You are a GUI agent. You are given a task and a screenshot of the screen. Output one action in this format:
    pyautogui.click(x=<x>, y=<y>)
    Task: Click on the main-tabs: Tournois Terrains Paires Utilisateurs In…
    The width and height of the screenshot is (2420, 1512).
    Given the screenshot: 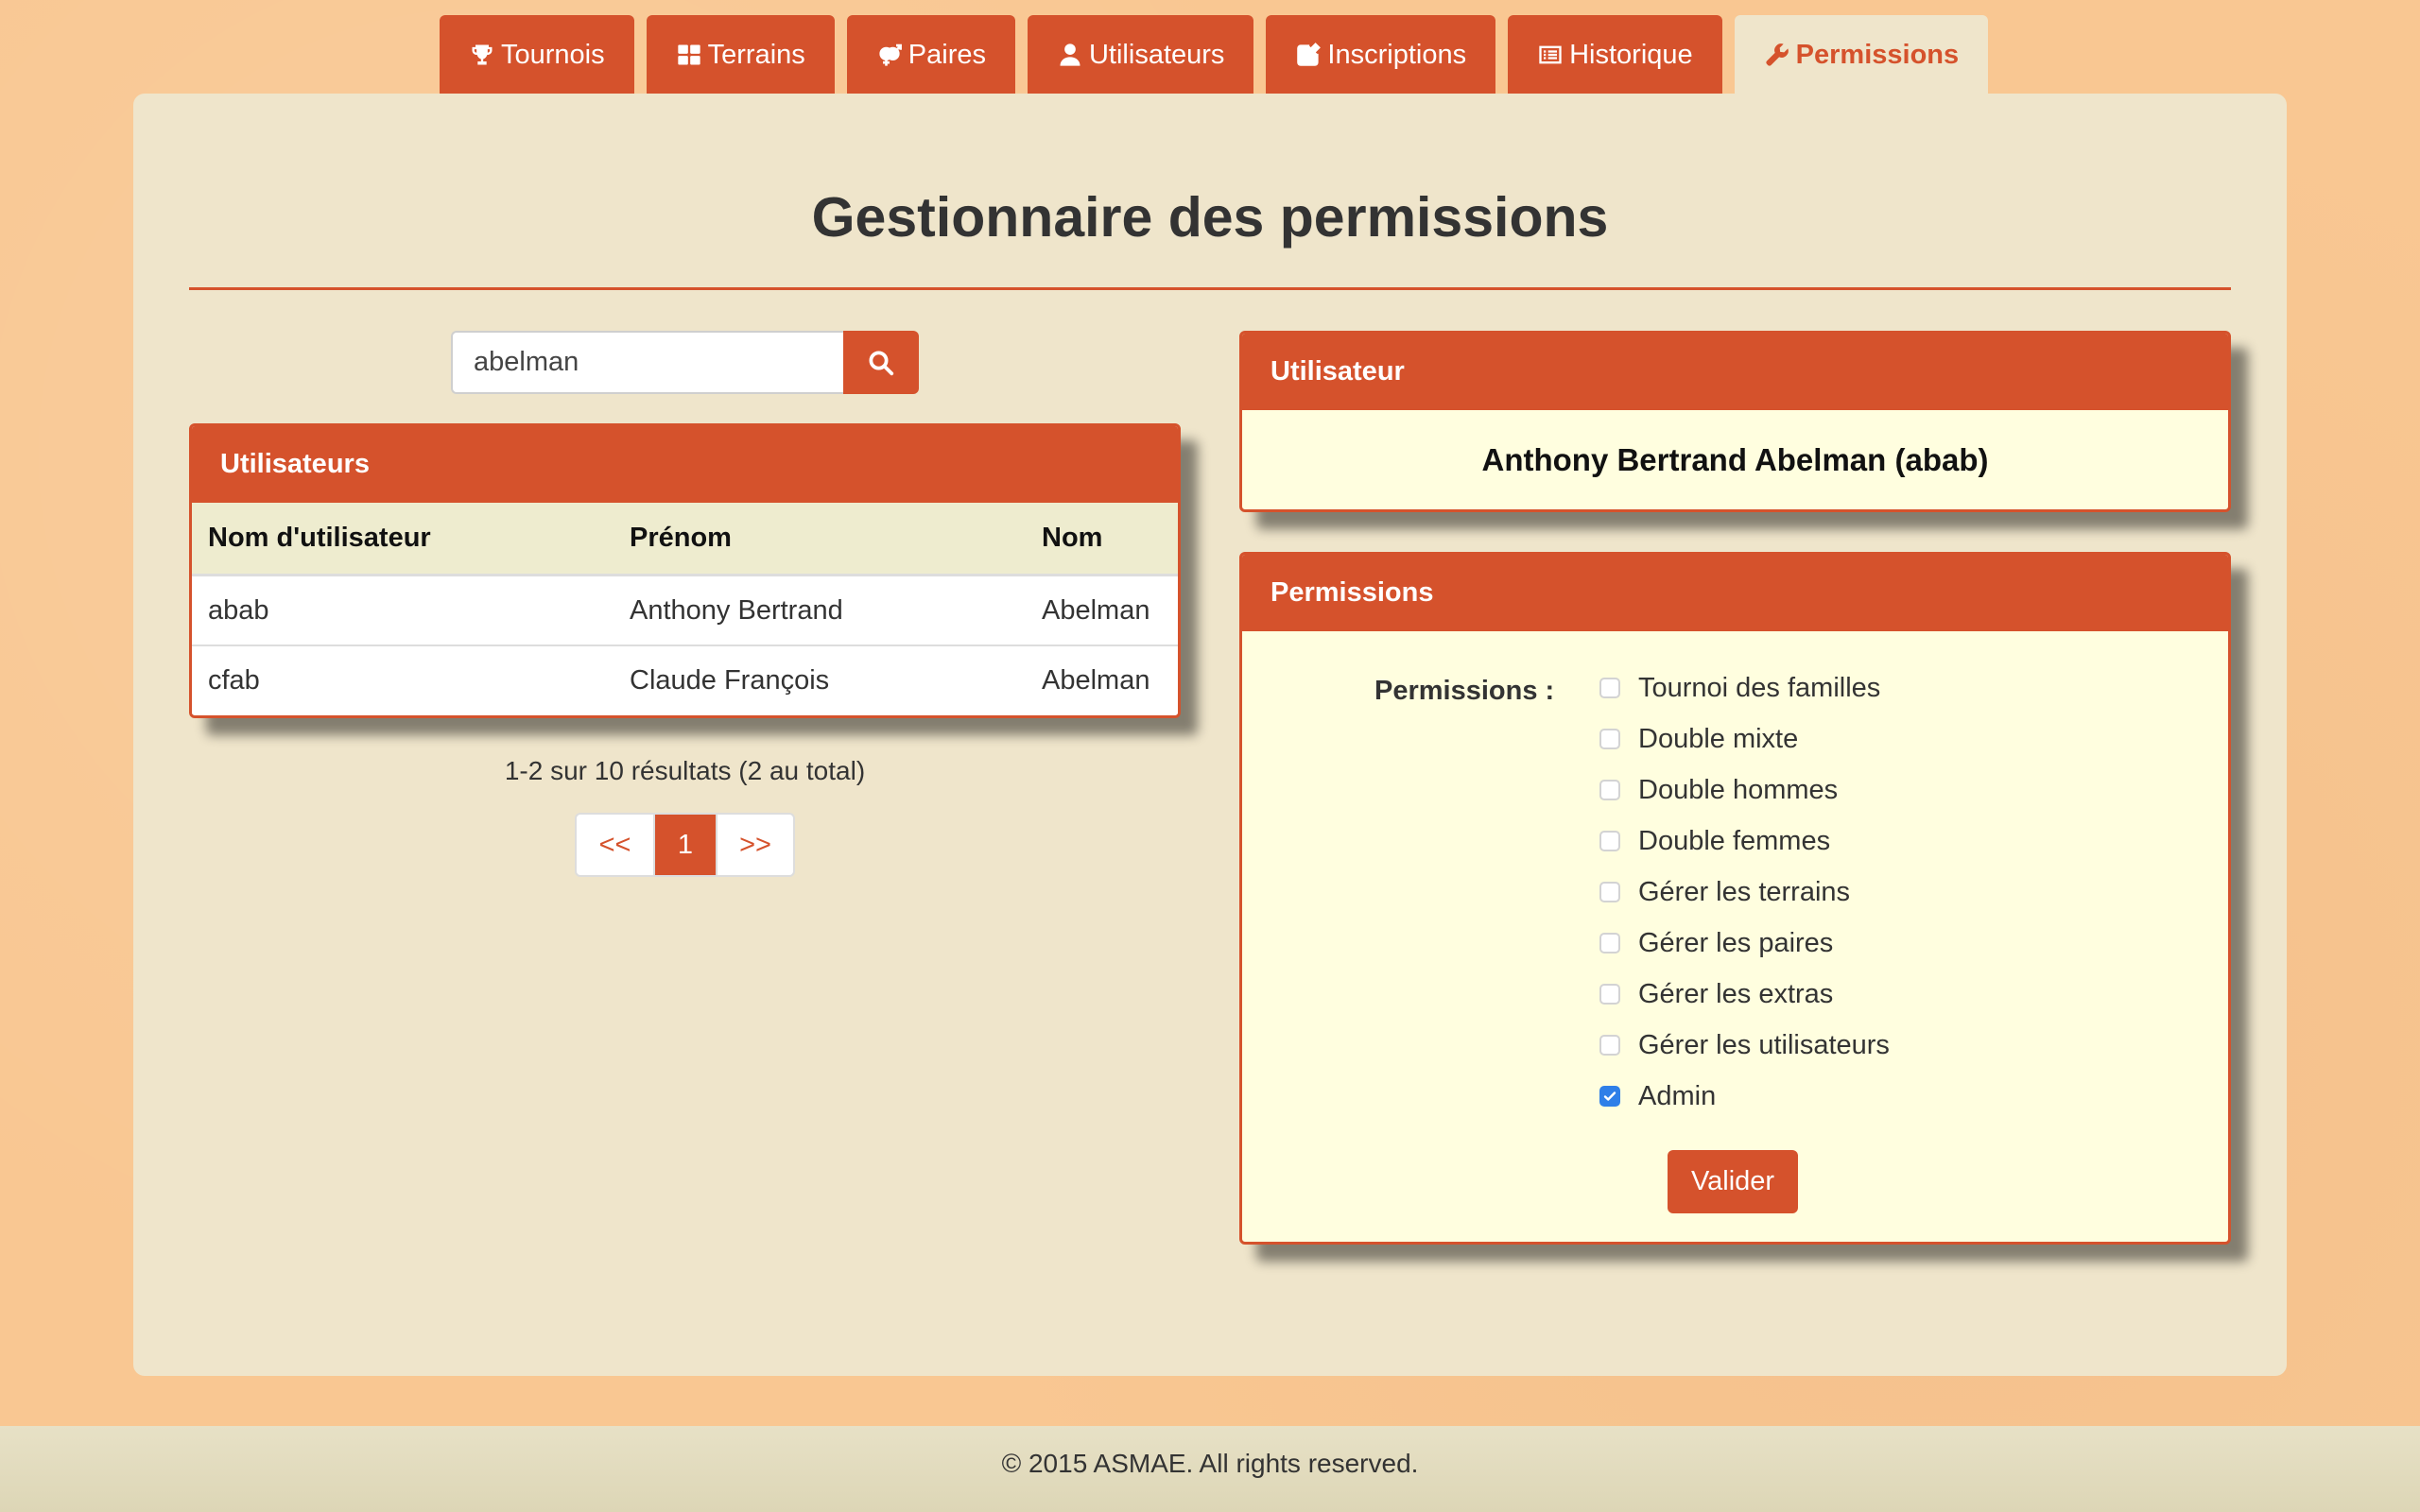 What is the action you would take?
    pyautogui.click(x=1220, y=54)
    